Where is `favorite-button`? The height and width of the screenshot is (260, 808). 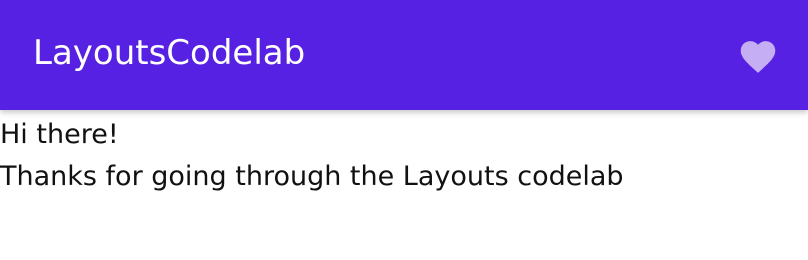
favorite-button is located at coordinates (758, 55).